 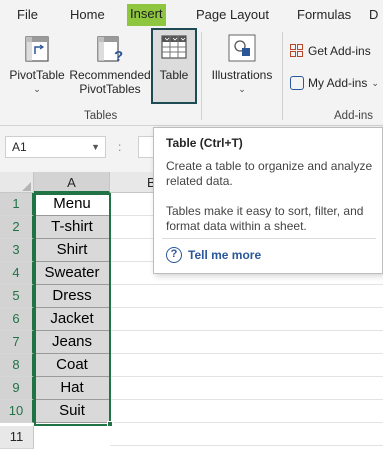 What do you see at coordinates (110, 50) in the screenshot?
I see `recommended-pivottables-icon: ?` at bounding box center [110, 50].